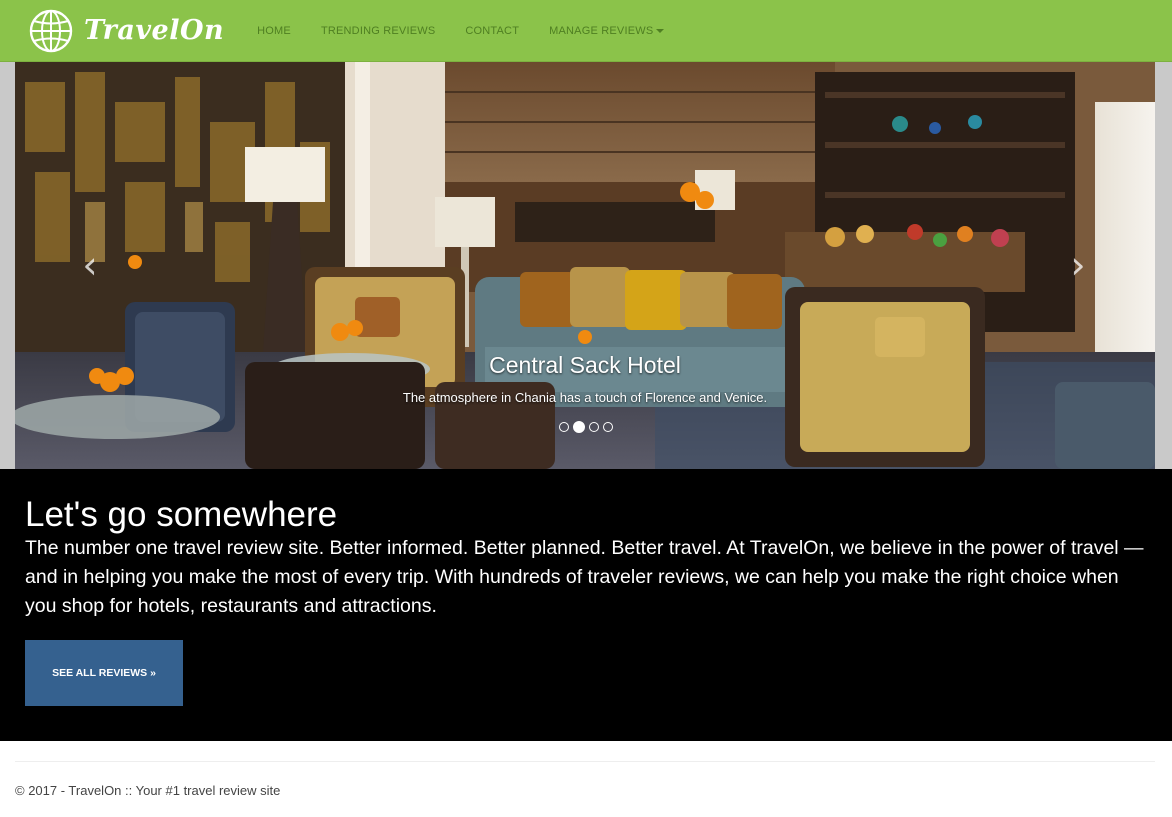  Describe the element at coordinates (585, 761) in the screenshot. I see `footer-divider` at that location.